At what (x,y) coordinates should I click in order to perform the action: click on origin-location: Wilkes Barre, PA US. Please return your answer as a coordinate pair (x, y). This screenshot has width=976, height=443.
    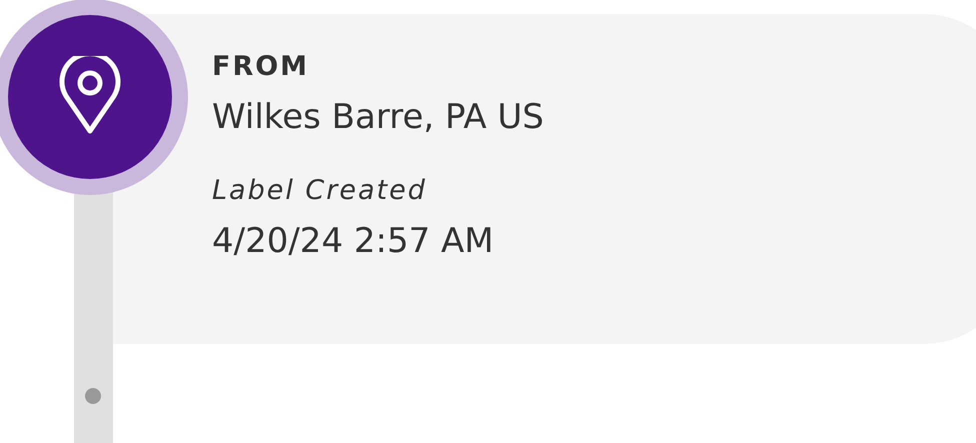
    Looking at the image, I should click on (378, 117).